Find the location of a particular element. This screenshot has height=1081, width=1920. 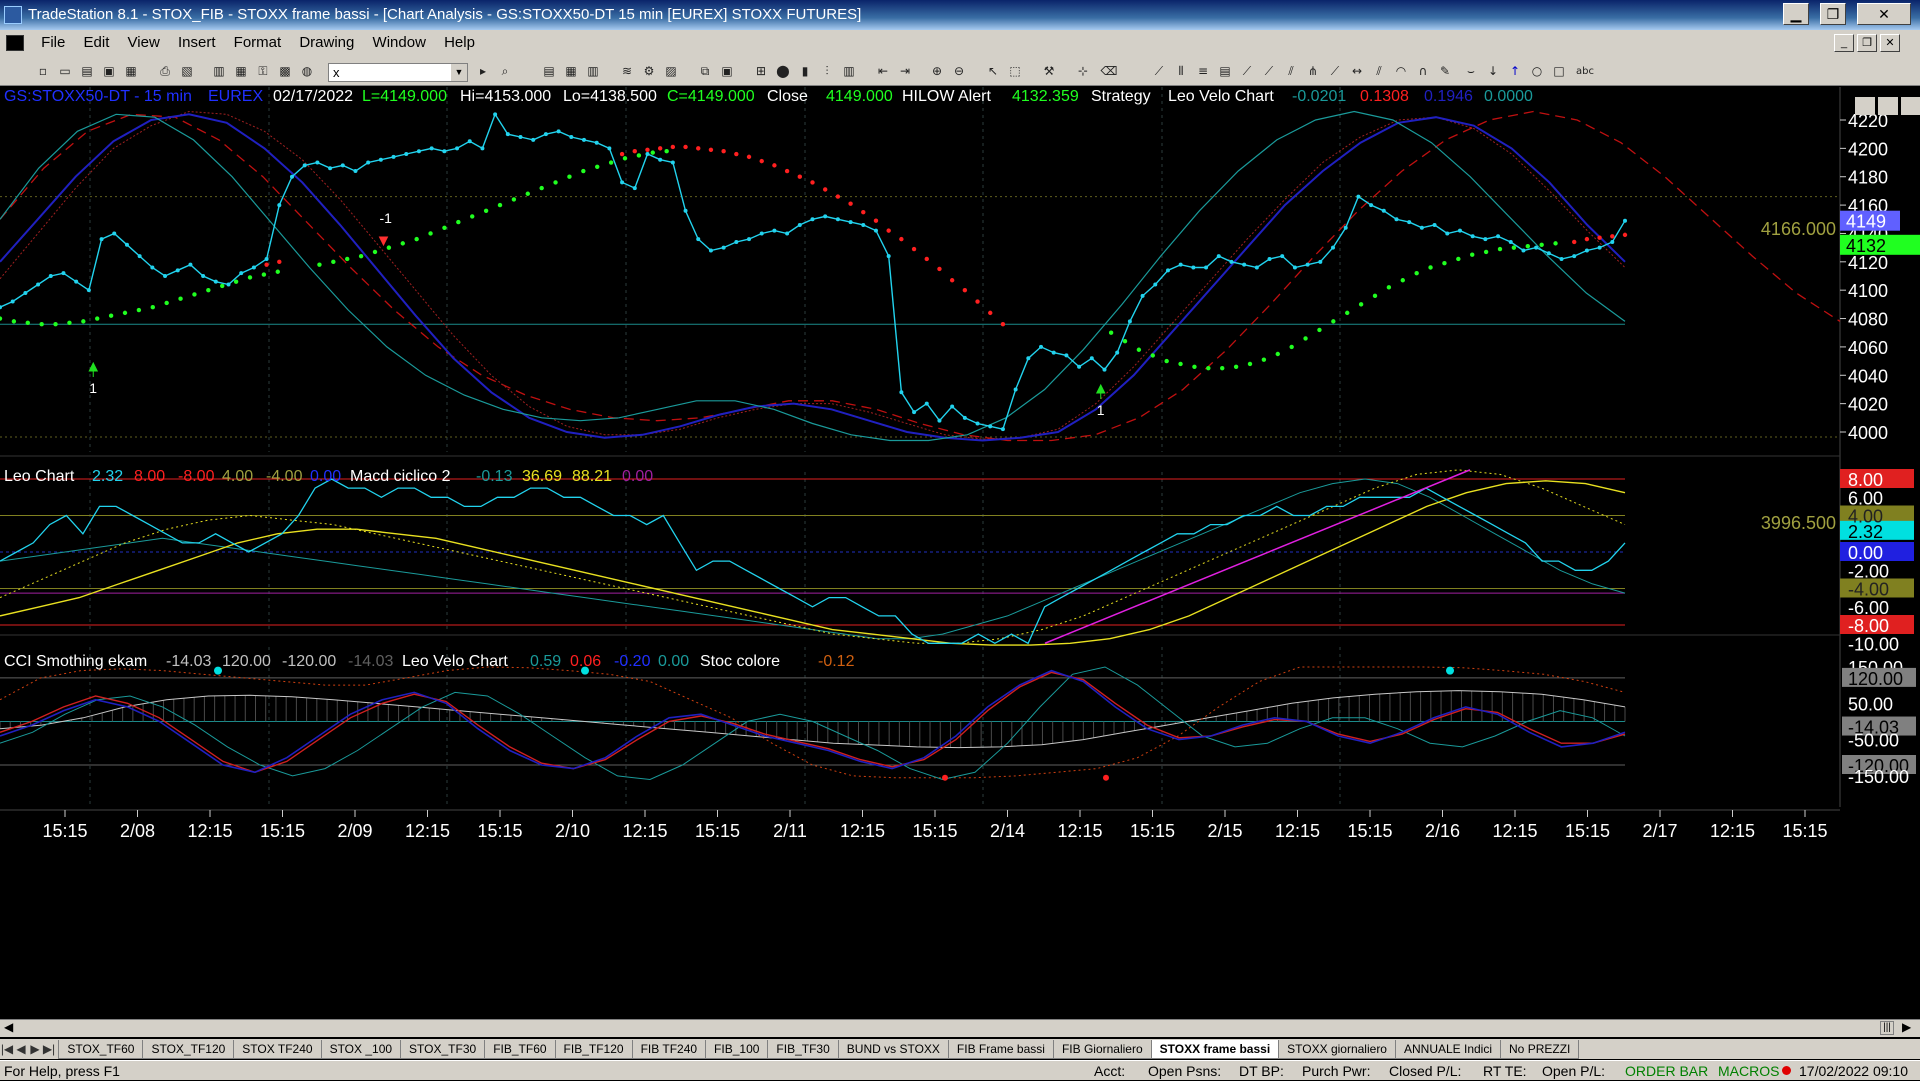

candle-chart-icon: ⫶ is located at coordinates (827, 71).